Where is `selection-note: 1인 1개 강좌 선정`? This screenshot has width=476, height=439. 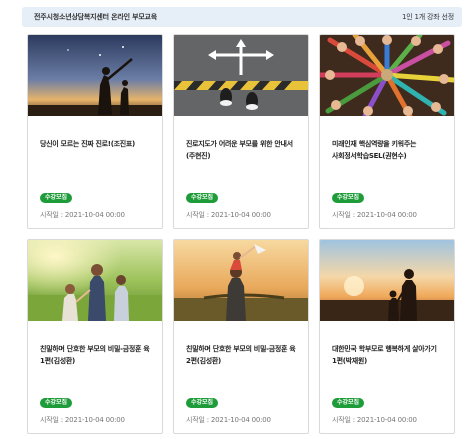 selection-note: 1인 1개 강좌 선정 is located at coordinates (427, 17).